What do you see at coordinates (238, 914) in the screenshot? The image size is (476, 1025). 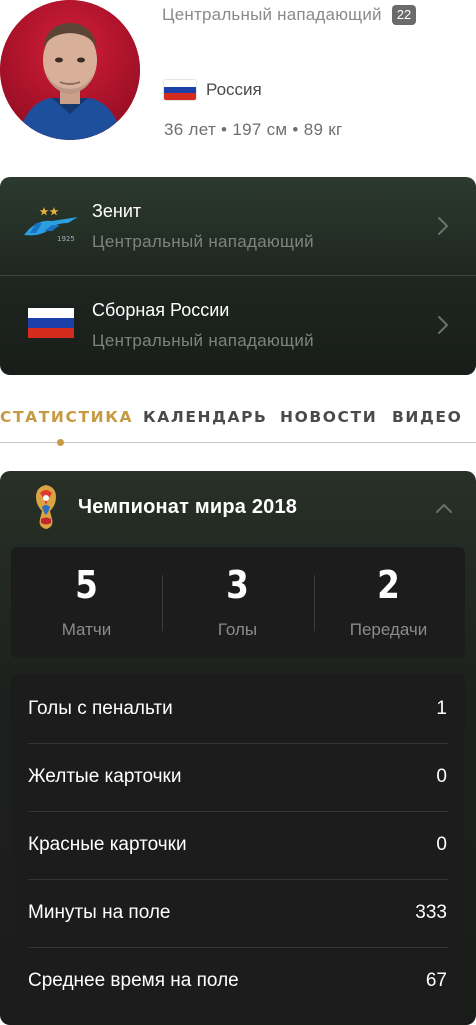 I see `detail-row-minutes-played: Минуты на поле 333` at bounding box center [238, 914].